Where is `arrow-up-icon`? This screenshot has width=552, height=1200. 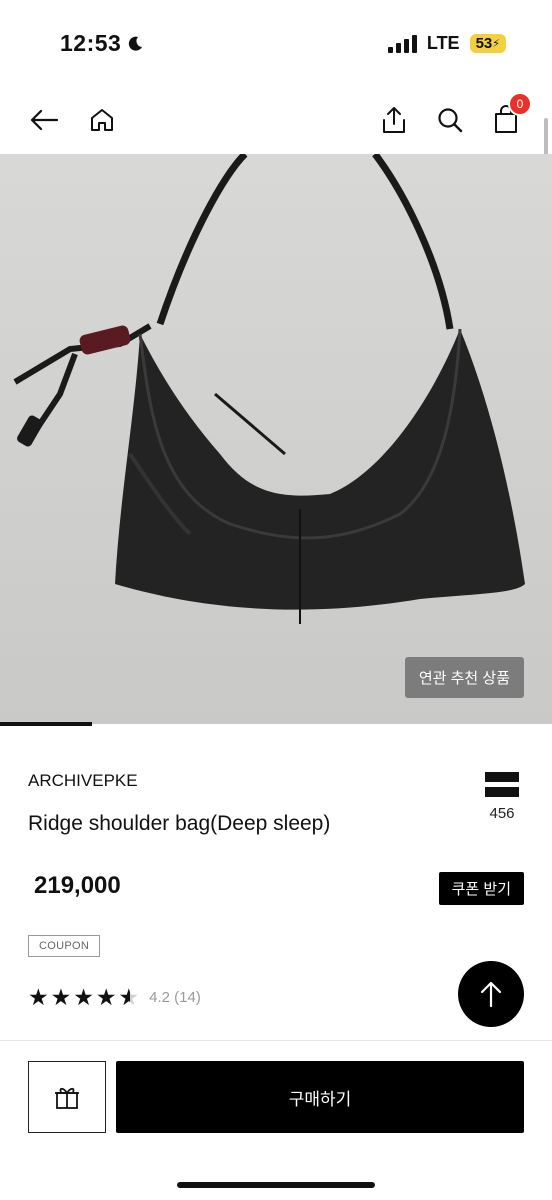
arrow-up-icon is located at coordinates (491, 994).